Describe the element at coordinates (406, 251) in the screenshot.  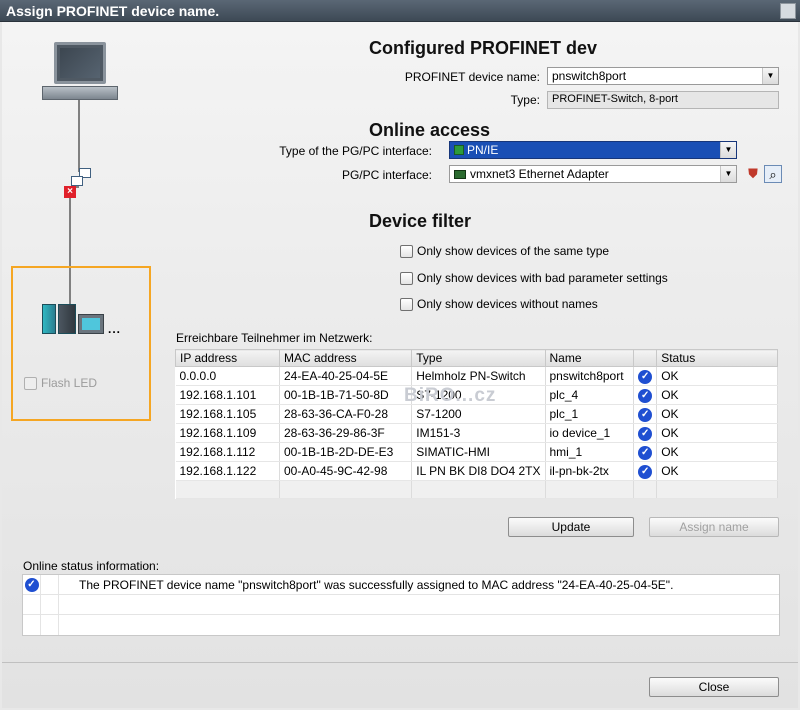
I see `filter-same-type-checkbox` at that location.